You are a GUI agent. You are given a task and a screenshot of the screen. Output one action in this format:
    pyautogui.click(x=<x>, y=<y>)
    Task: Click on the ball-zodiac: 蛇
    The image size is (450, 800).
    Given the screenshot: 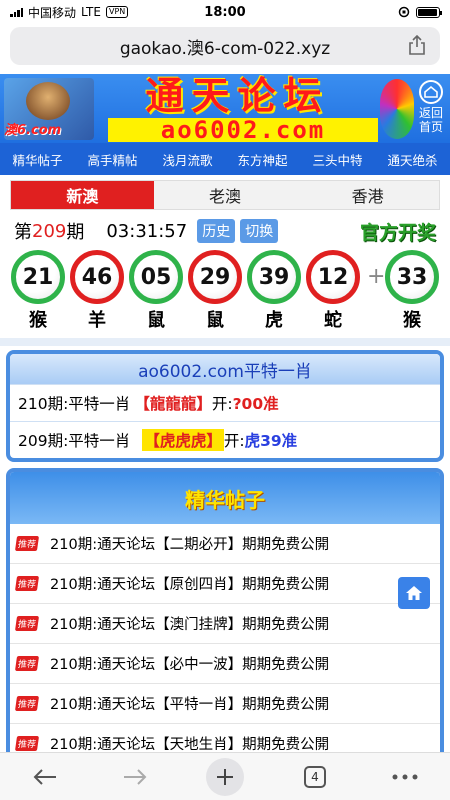 What is the action you would take?
    pyautogui.click(x=333, y=320)
    